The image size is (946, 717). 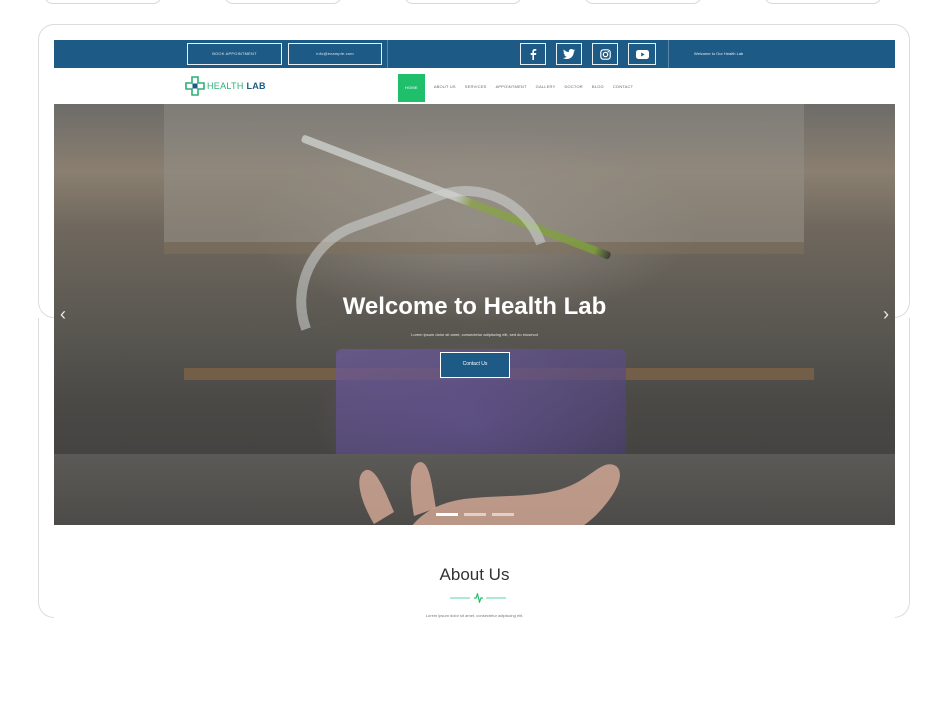 What do you see at coordinates (489, 493) in the screenshot?
I see `hand-image` at bounding box center [489, 493].